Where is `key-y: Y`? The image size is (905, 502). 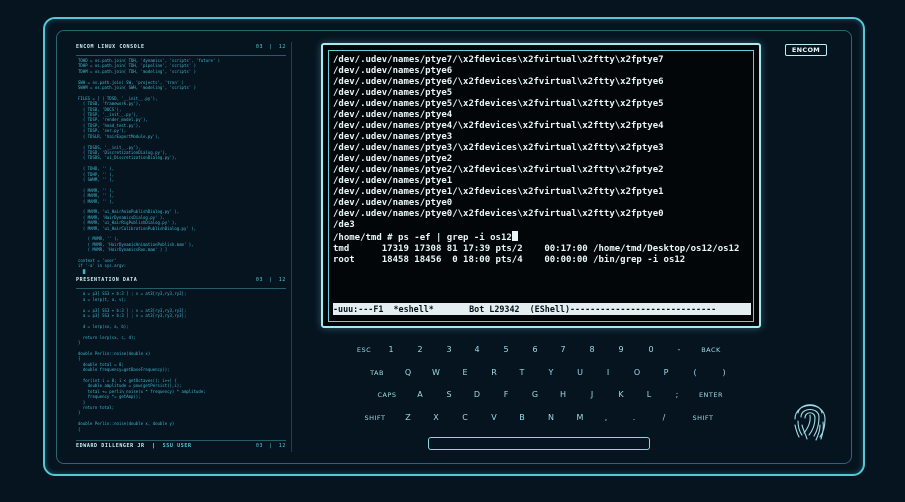 key-y: Y is located at coordinates (551, 373).